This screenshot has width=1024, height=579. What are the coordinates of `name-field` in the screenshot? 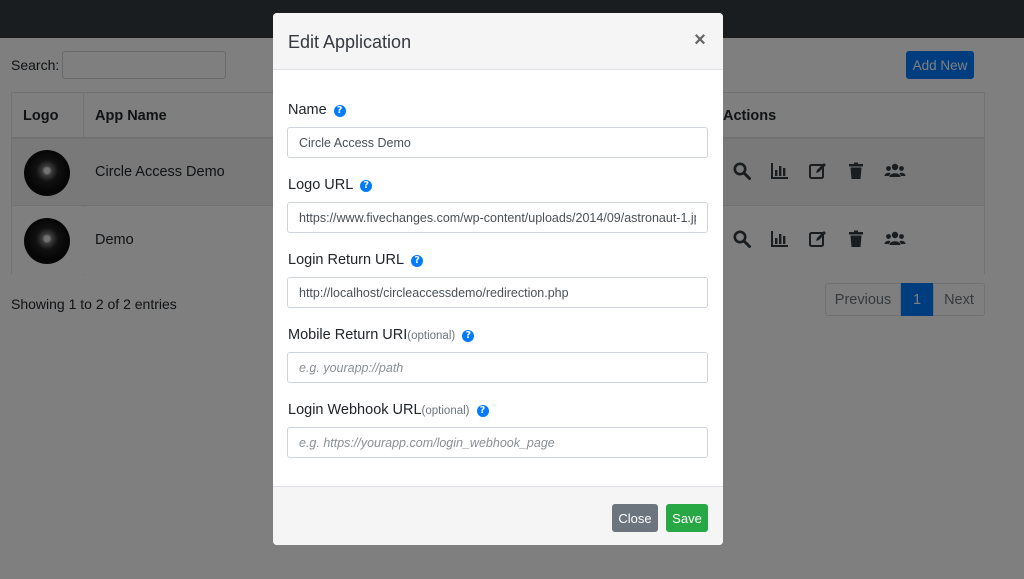 It's located at (497, 142).